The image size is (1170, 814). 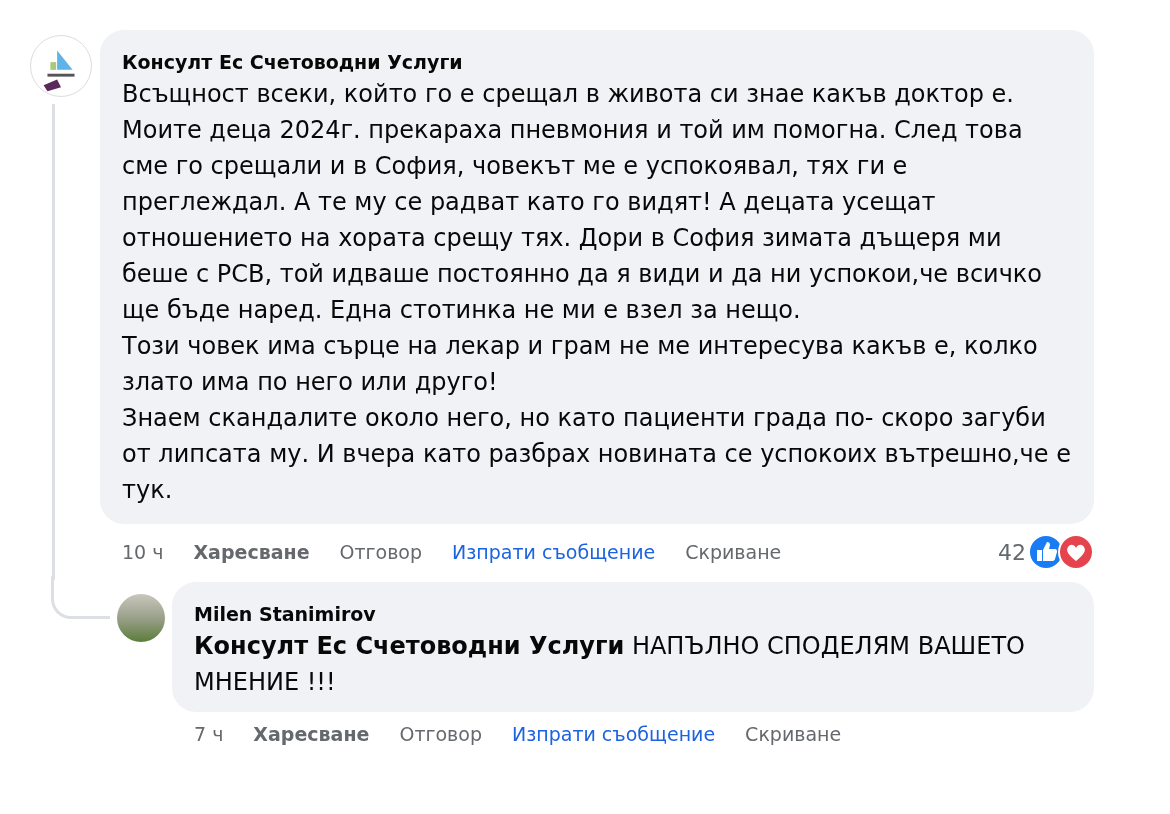 I want to click on reaction-count: 42, so click(x=1012, y=552).